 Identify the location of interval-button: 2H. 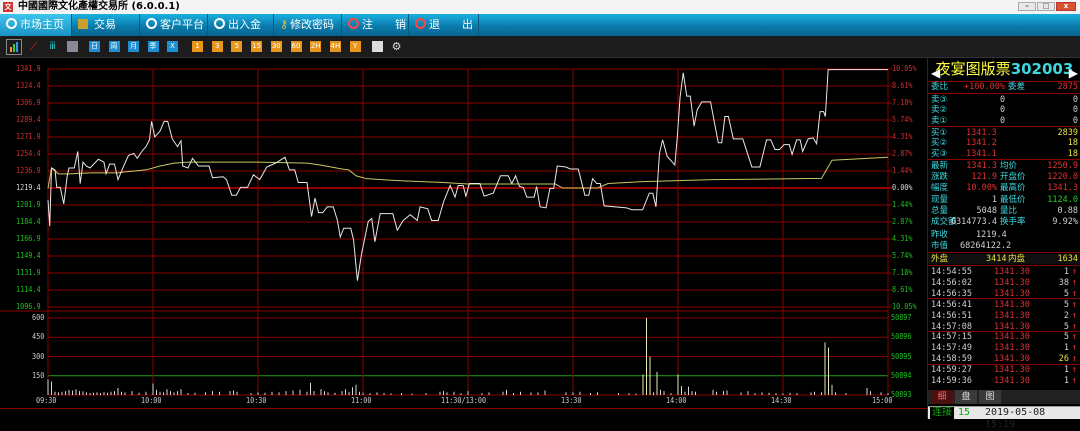
(316, 46).